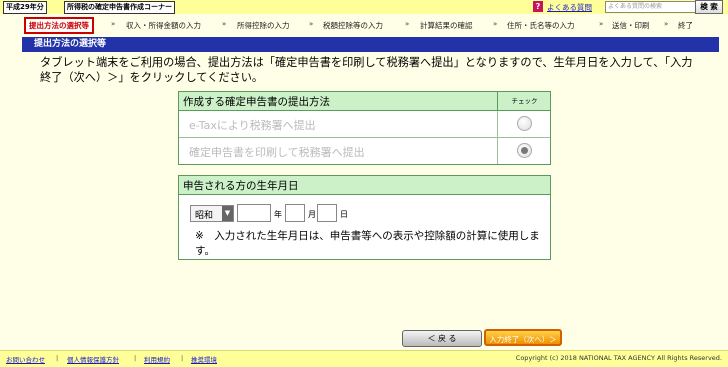 This screenshot has width=728, height=367. Describe the element at coordinates (256, 102) in the screenshot. I see `panel-title: 作成する確定申告書の提出方法` at that location.